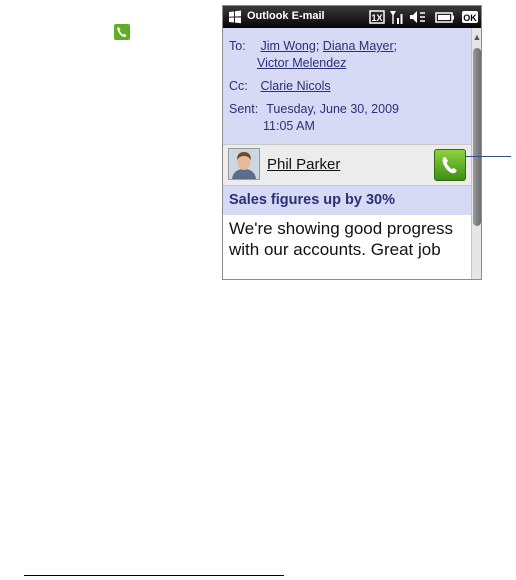 This screenshot has width=516, height=580. Describe the element at coordinates (396, 17) in the screenshot. I see `signal-strength-icon` at that location.